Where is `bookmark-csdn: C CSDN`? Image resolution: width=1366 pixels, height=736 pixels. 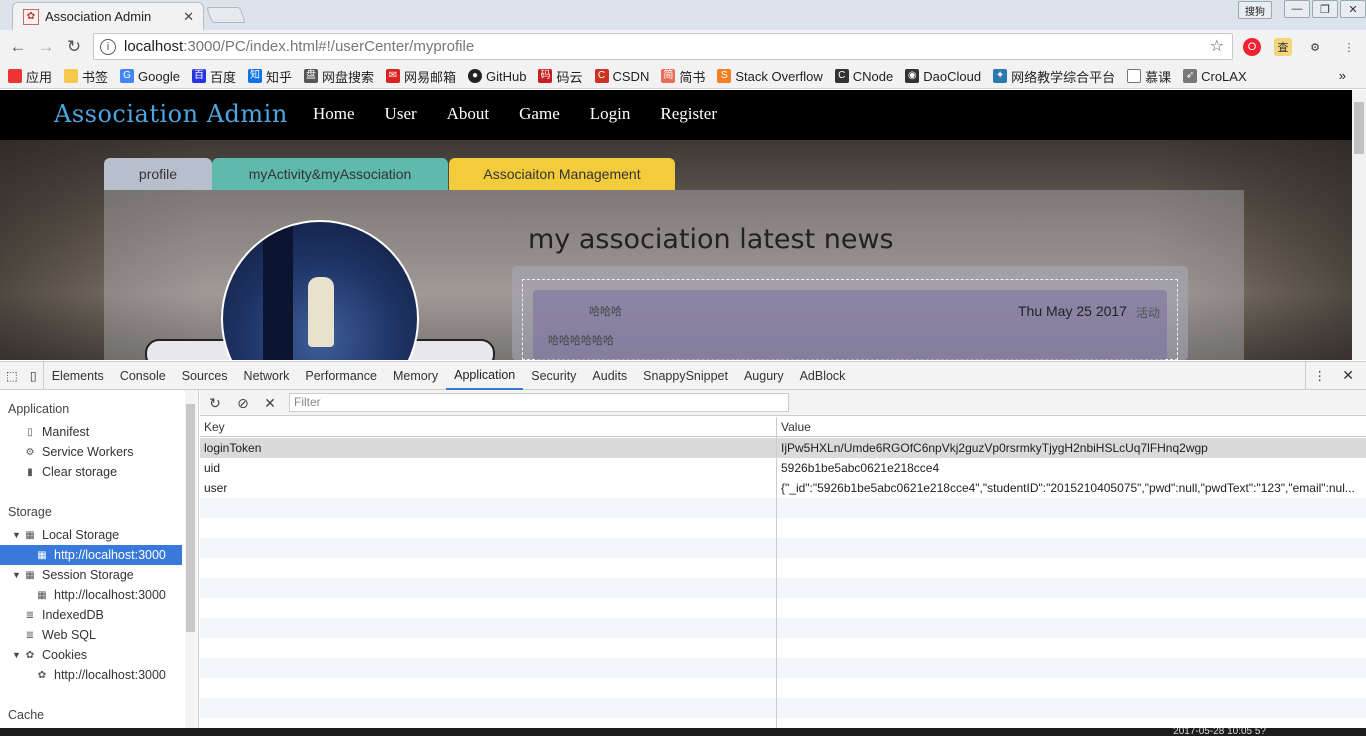
bookmark-csdn: C CSDN is located at coordinates (621, 76).